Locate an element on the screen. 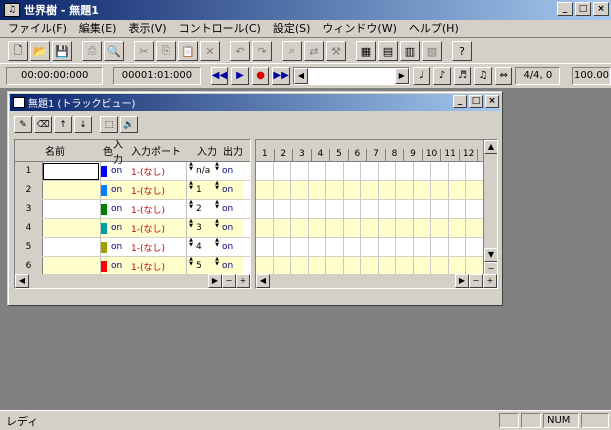 The width and height of the screenshot is (611, 430). track-row: 4 on 1-(なし) ▲ ▼ 3 ▲ ▼ on is located at coordinates (132, 228).